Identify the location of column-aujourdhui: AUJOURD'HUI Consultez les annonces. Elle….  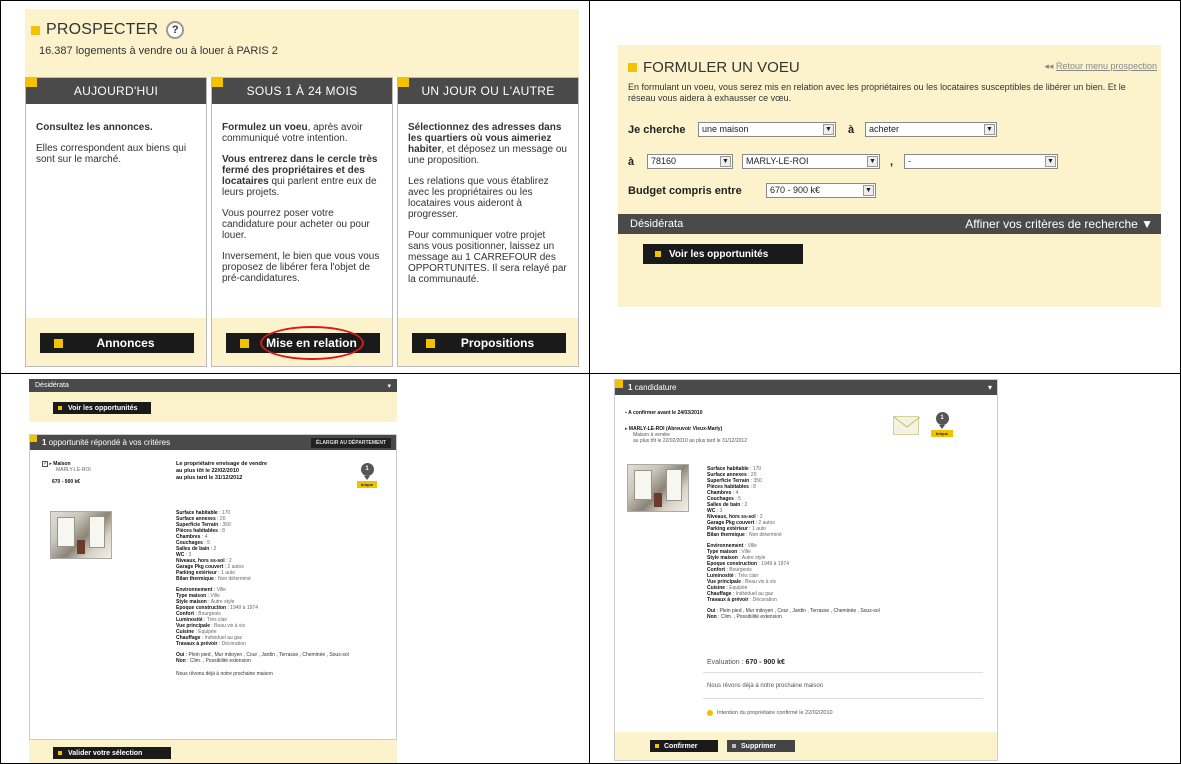
(116, 222).